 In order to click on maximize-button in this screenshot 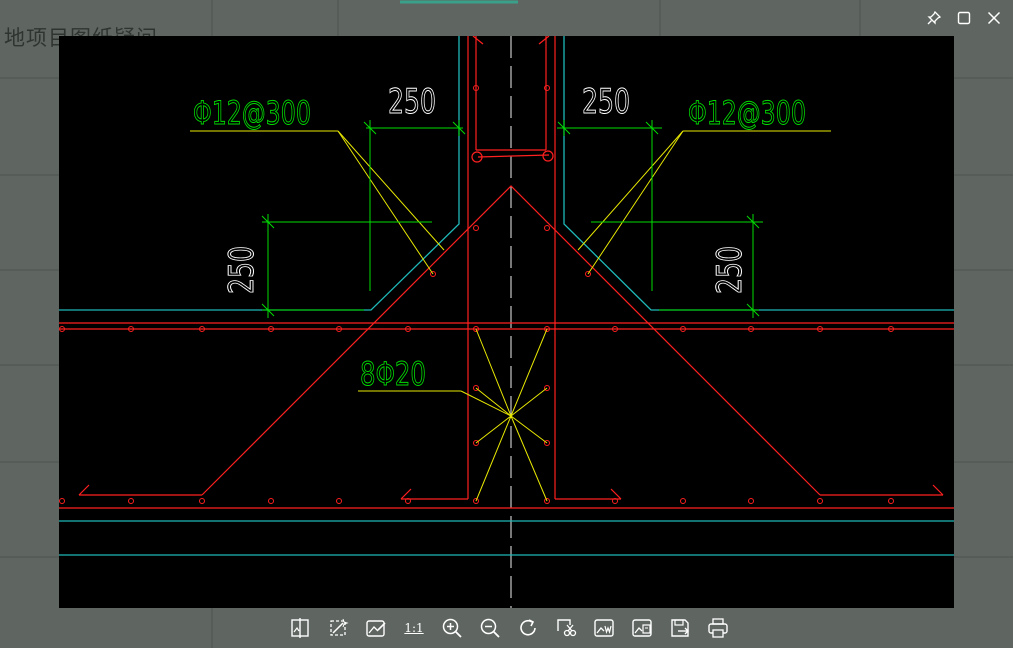, I will do `click(964, 18)`.